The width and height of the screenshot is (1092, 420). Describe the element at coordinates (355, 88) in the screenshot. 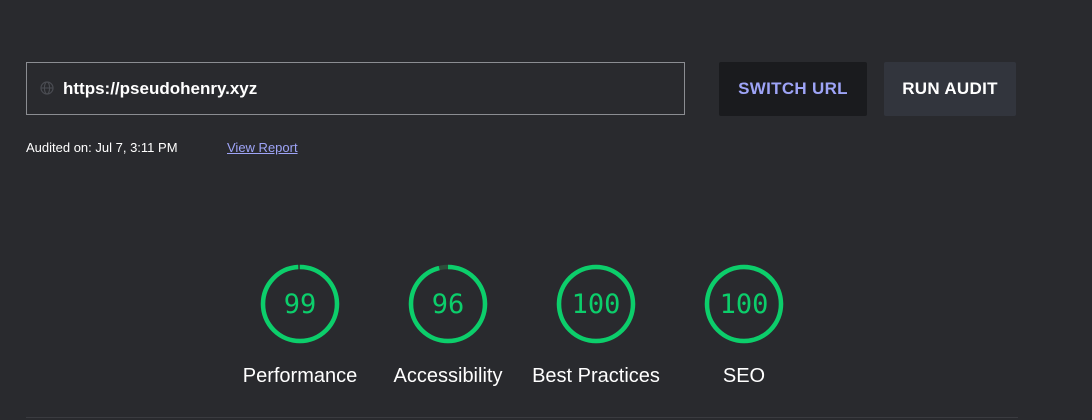

I see `url-input: https://pseudohenry.xyz` at that location.